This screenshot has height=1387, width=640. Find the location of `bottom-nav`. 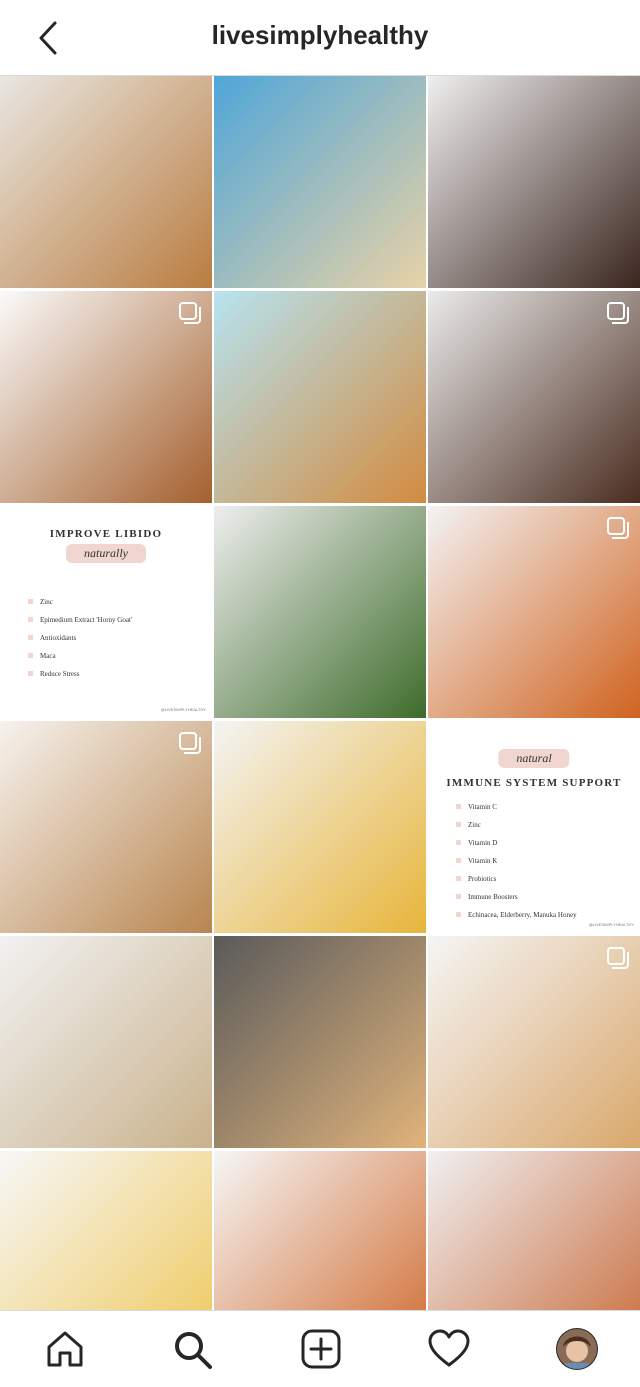

bottom-nav is located at coordinates (320, 1348).